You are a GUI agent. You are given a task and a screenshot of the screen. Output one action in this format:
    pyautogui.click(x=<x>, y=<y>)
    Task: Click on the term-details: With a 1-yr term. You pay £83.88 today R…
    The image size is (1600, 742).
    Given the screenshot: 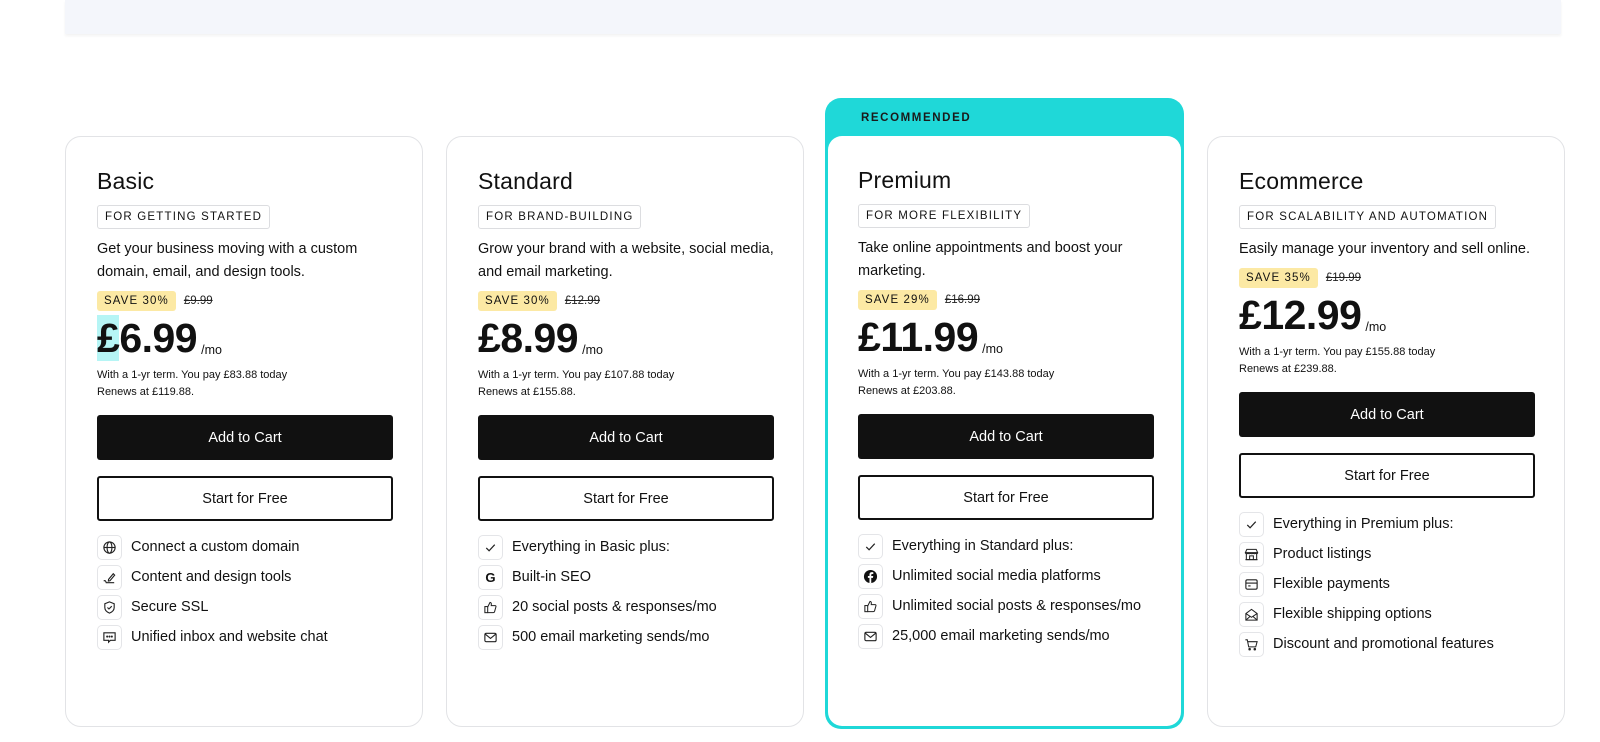 What is the action you would take?
    pyautogui.click(x=245, y=384)
    